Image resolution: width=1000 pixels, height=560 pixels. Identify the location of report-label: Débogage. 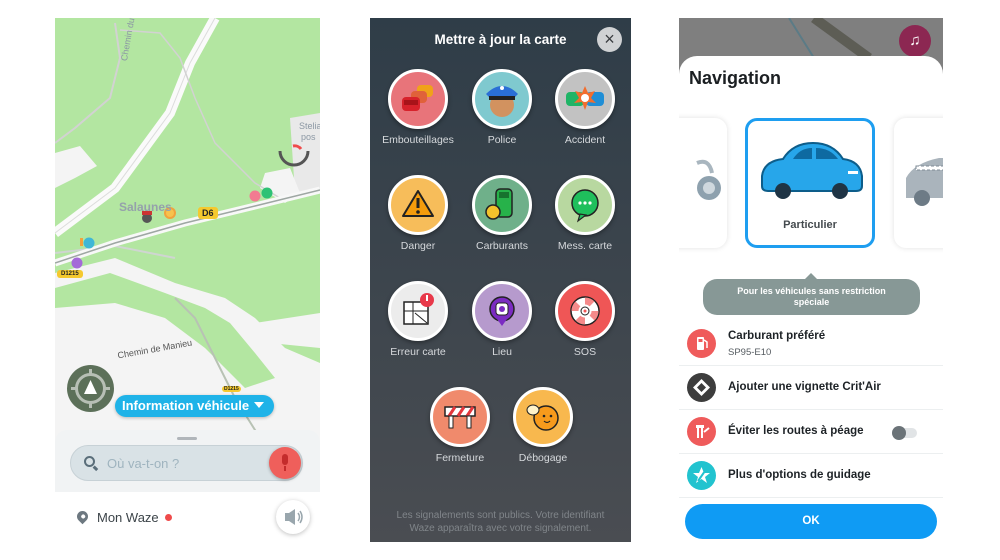
(543, 458).